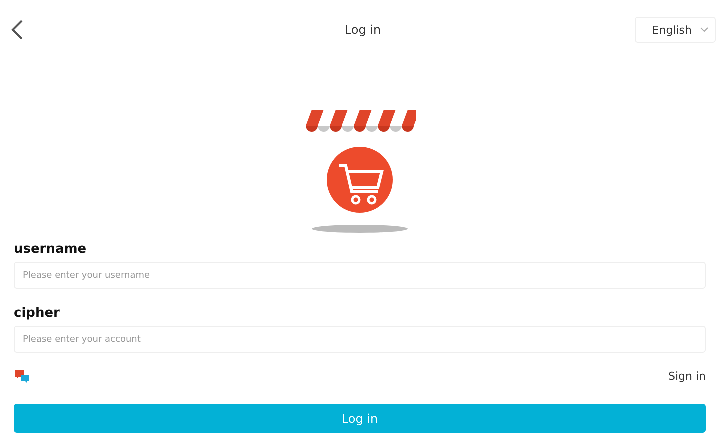  What do you see at coordinates (360, 339) in the screenshot?
I see `input-field: Please enter your account` at bounding box center [360, 339].